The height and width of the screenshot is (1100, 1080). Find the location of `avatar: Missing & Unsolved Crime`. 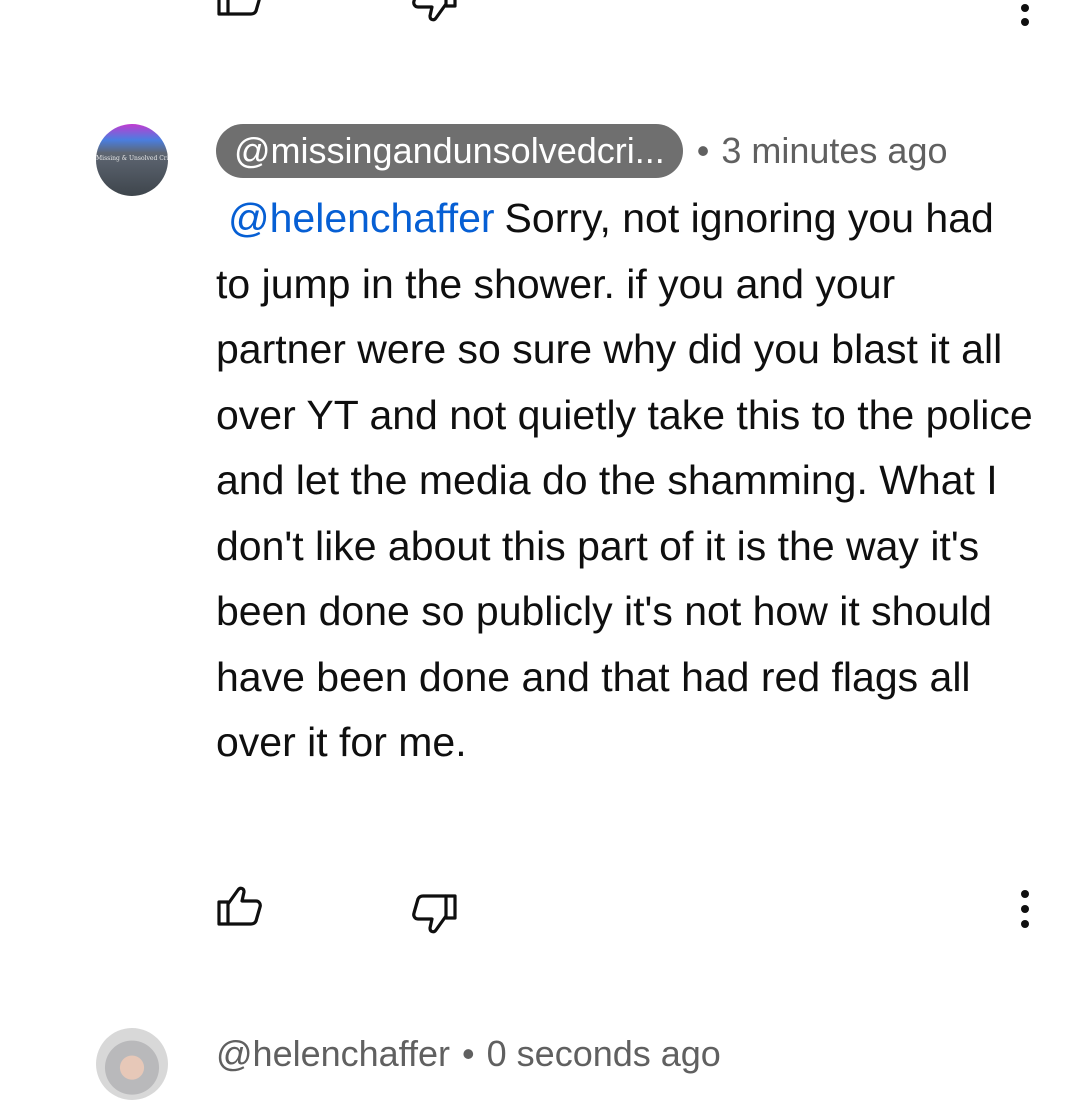

avatar: Missing & Unsolved Crime is located at coordinates (132, 160).